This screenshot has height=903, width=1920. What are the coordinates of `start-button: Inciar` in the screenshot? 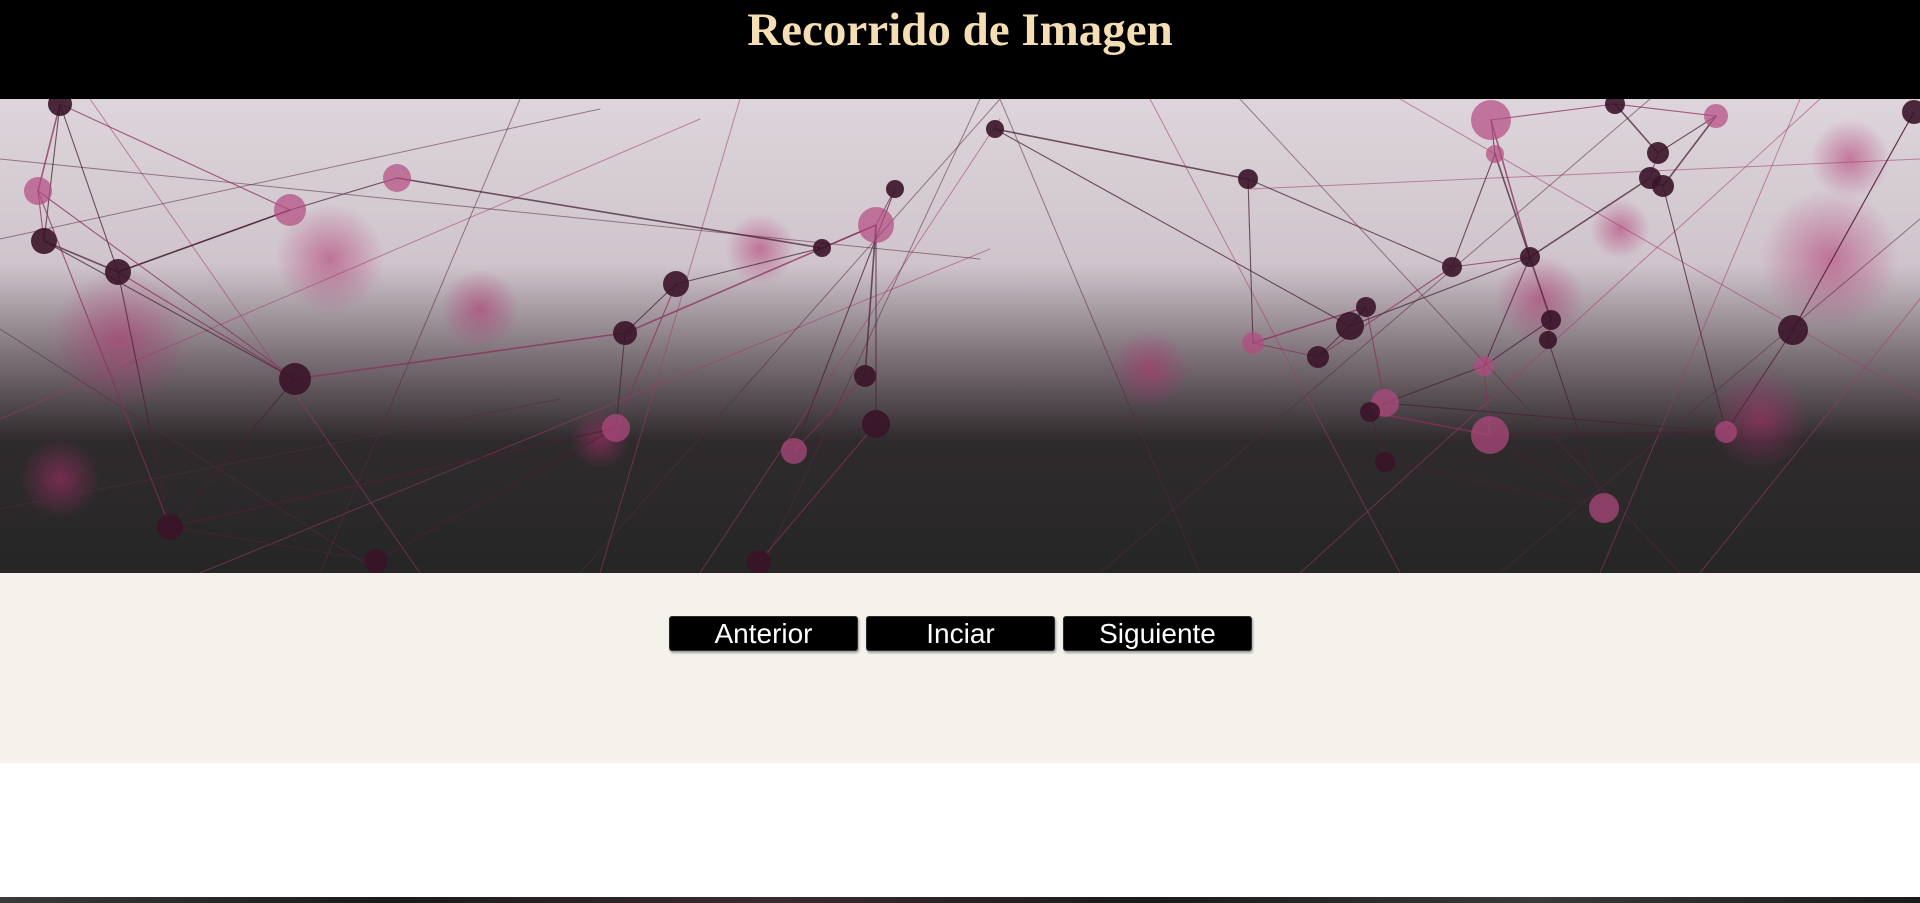 It's located at (960, 633).